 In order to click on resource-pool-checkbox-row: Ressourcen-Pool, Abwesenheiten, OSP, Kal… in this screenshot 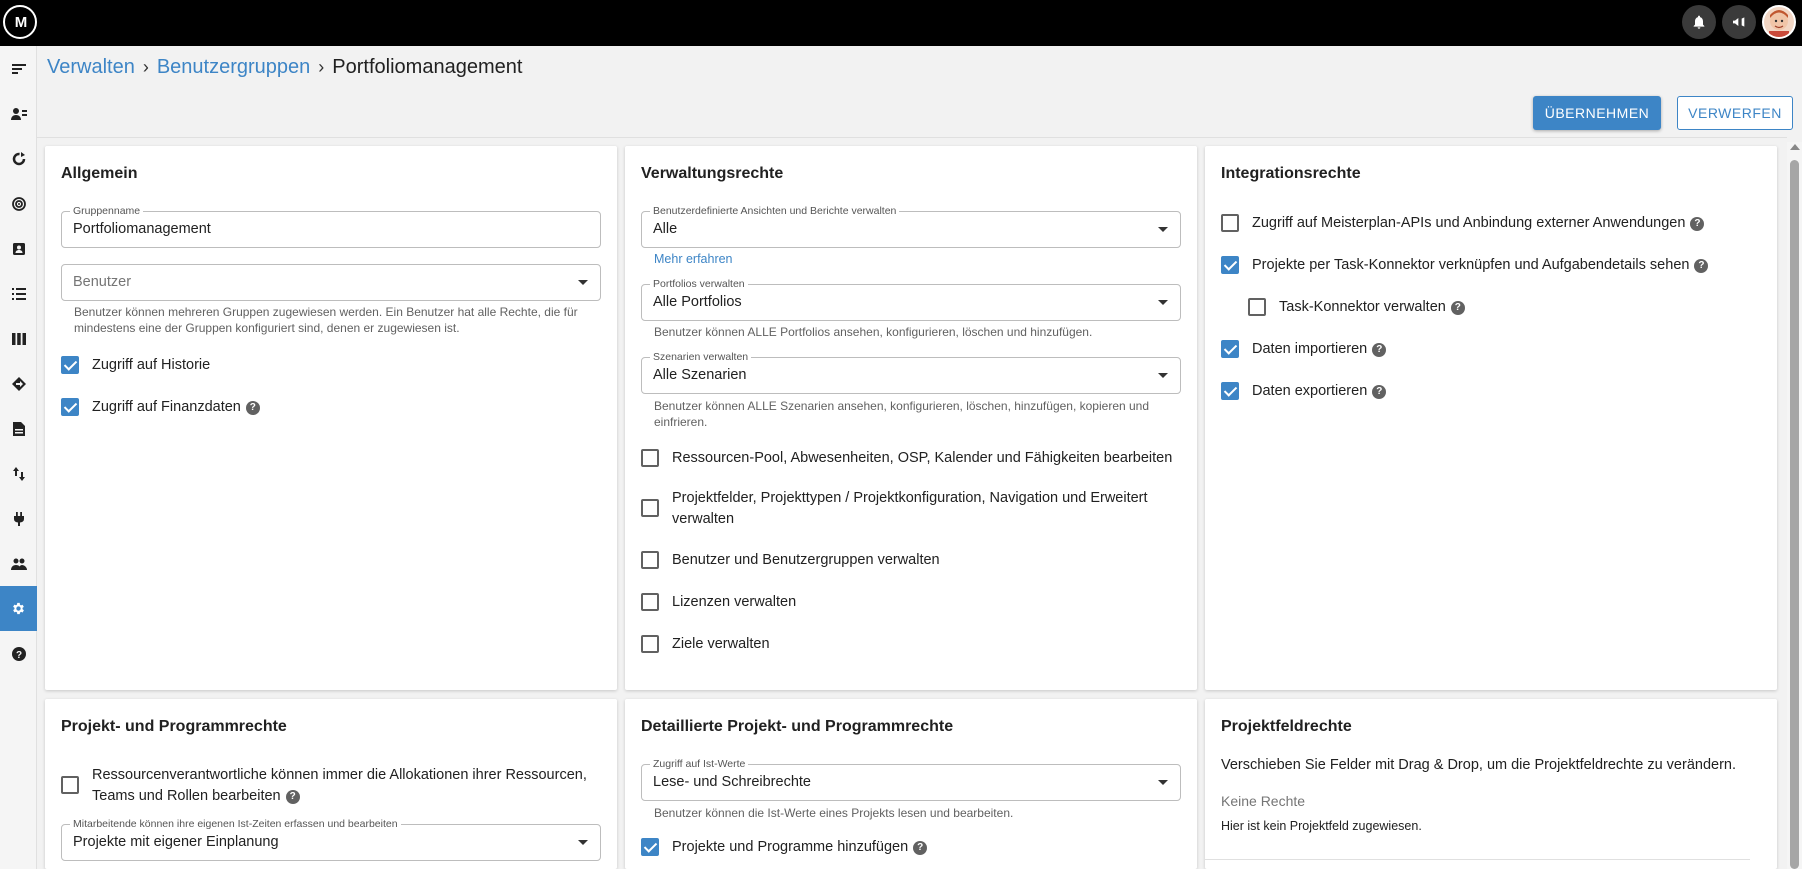, I will do `click(911, 458)`.